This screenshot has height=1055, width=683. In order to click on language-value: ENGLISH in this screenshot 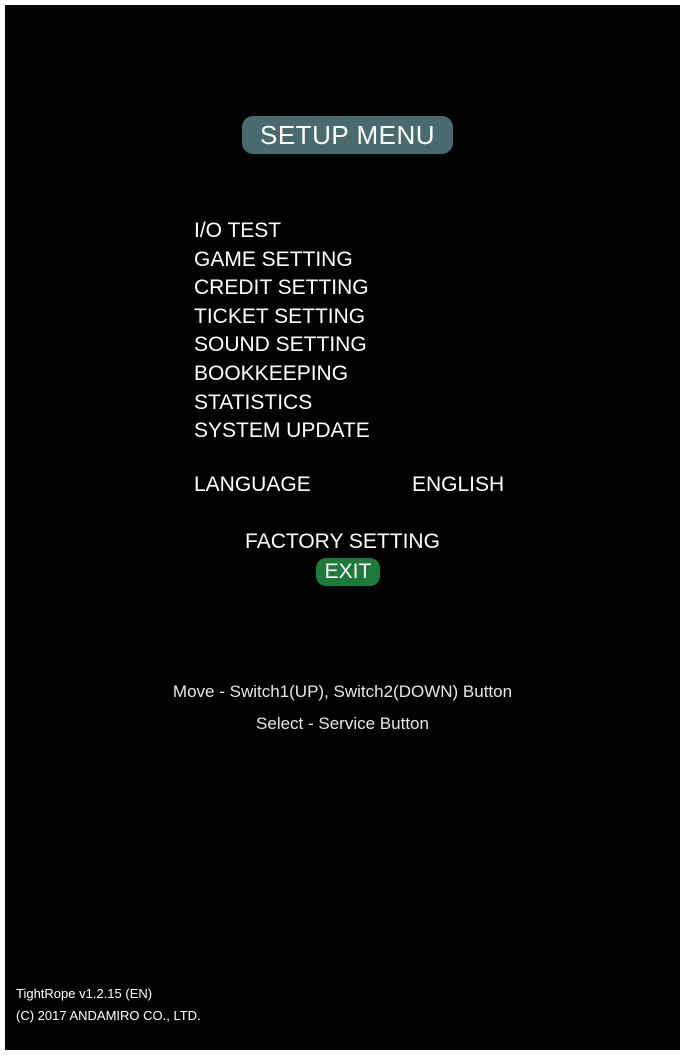, I will do `click(458, 484)`.